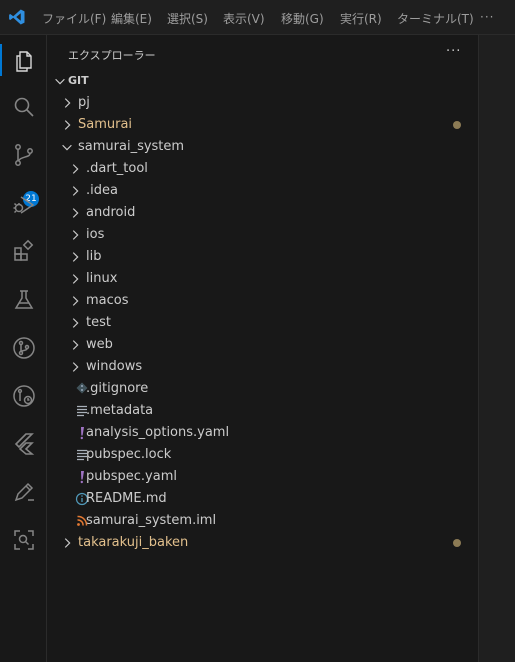  What do you see at coordinates (263, 455) in the screenshot?
I see `tree-file: pubspec.lock` at bounding box center [263, 455].